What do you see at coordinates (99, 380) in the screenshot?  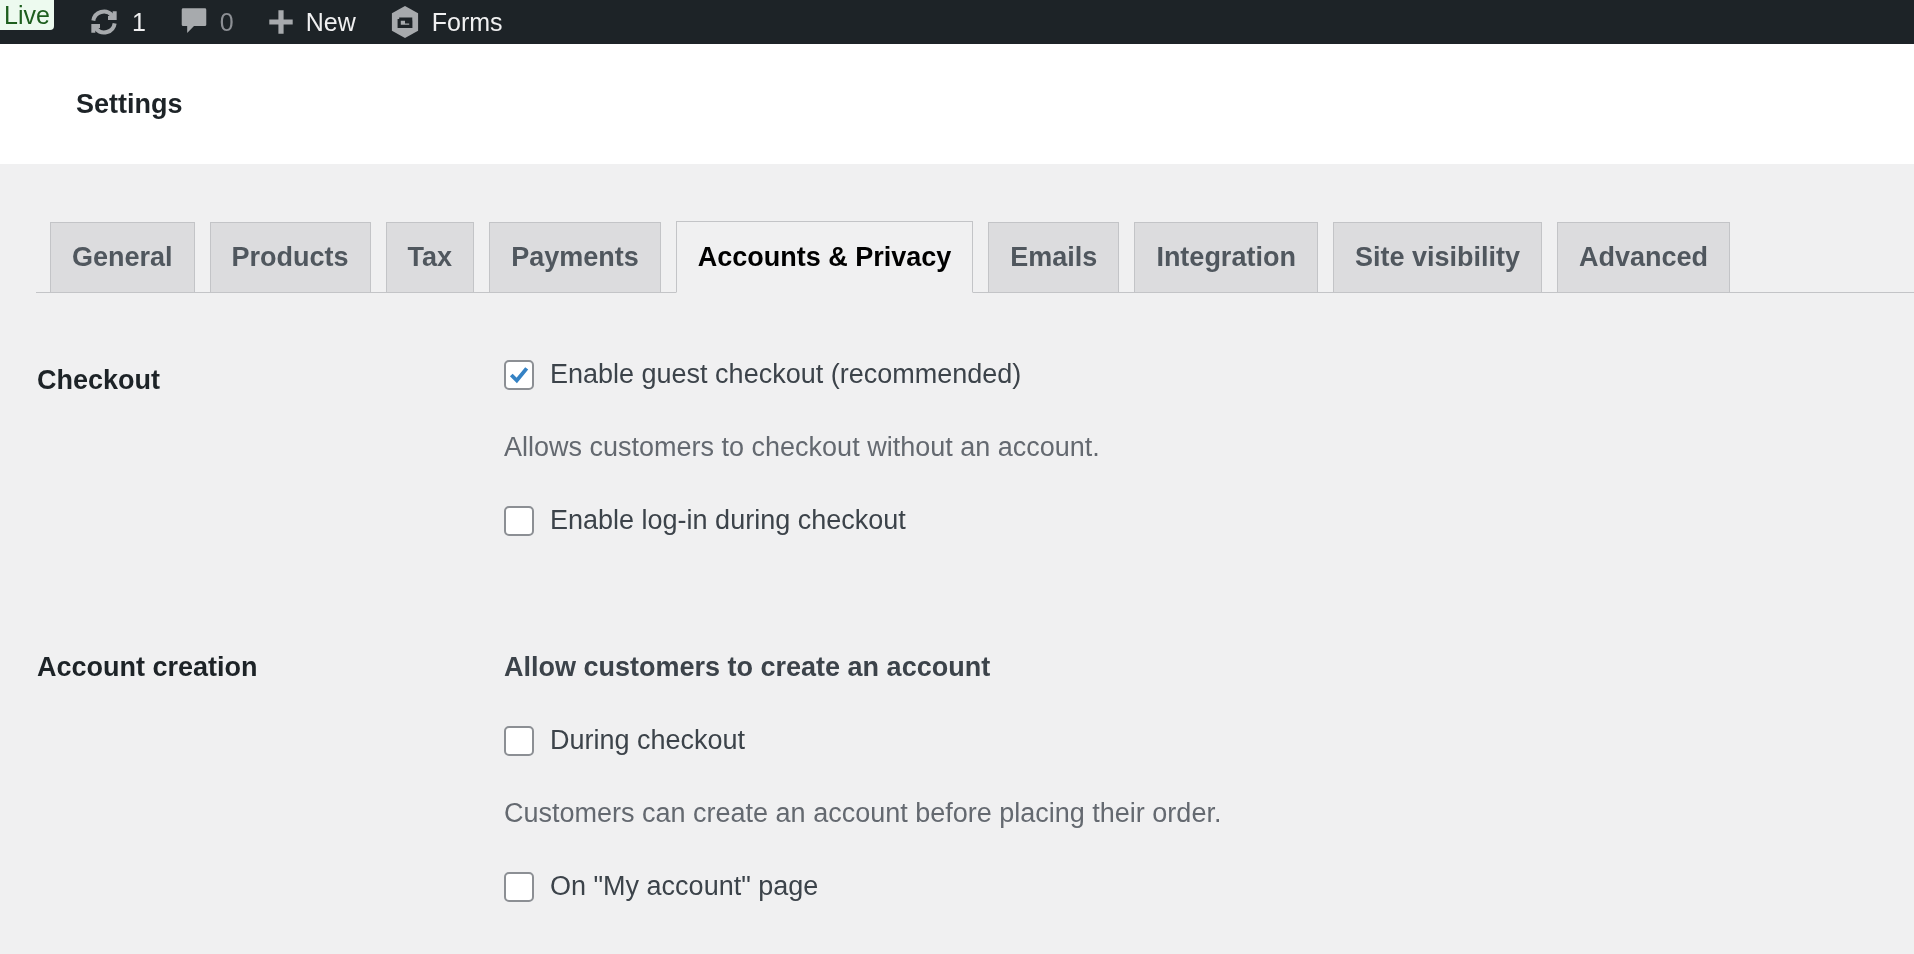 I see `section-label: Checkout` at bounding box center [99, 380].